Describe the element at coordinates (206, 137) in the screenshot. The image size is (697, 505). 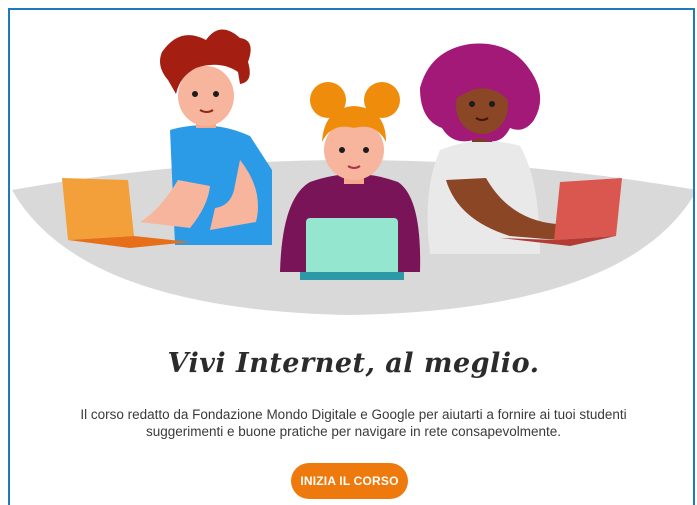
I see `person-boy` at that location.